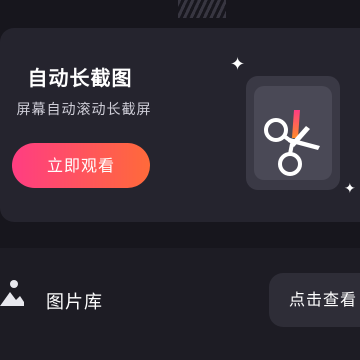  I want to click on watch-now-button: 立即观看, so click(81, 165).